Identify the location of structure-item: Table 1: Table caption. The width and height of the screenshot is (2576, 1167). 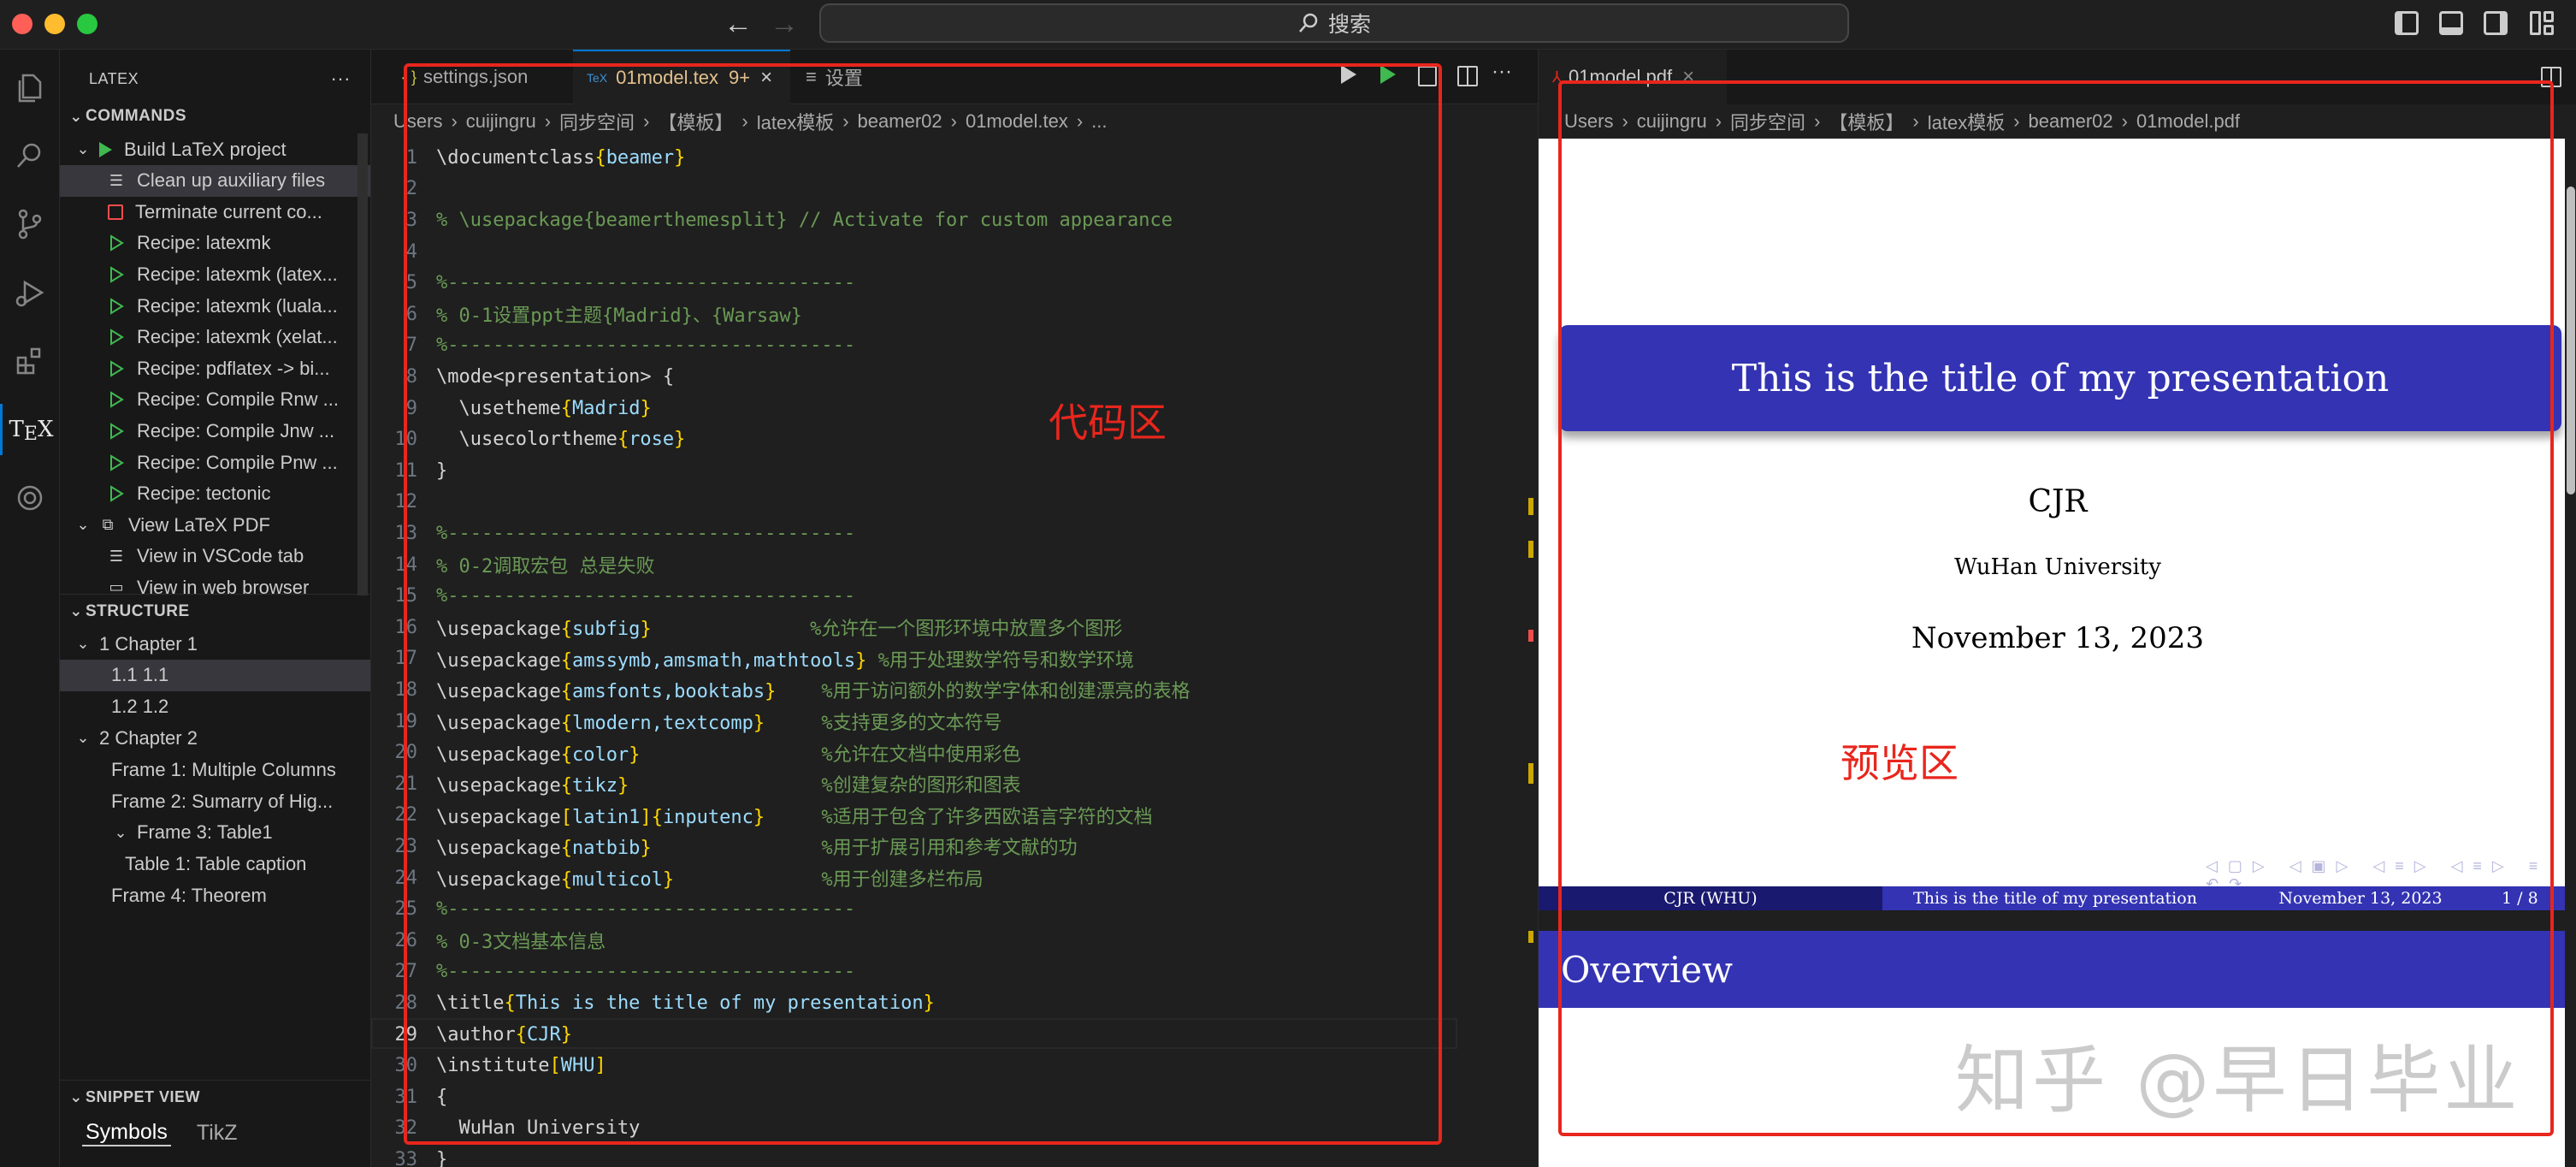
(215, 865).